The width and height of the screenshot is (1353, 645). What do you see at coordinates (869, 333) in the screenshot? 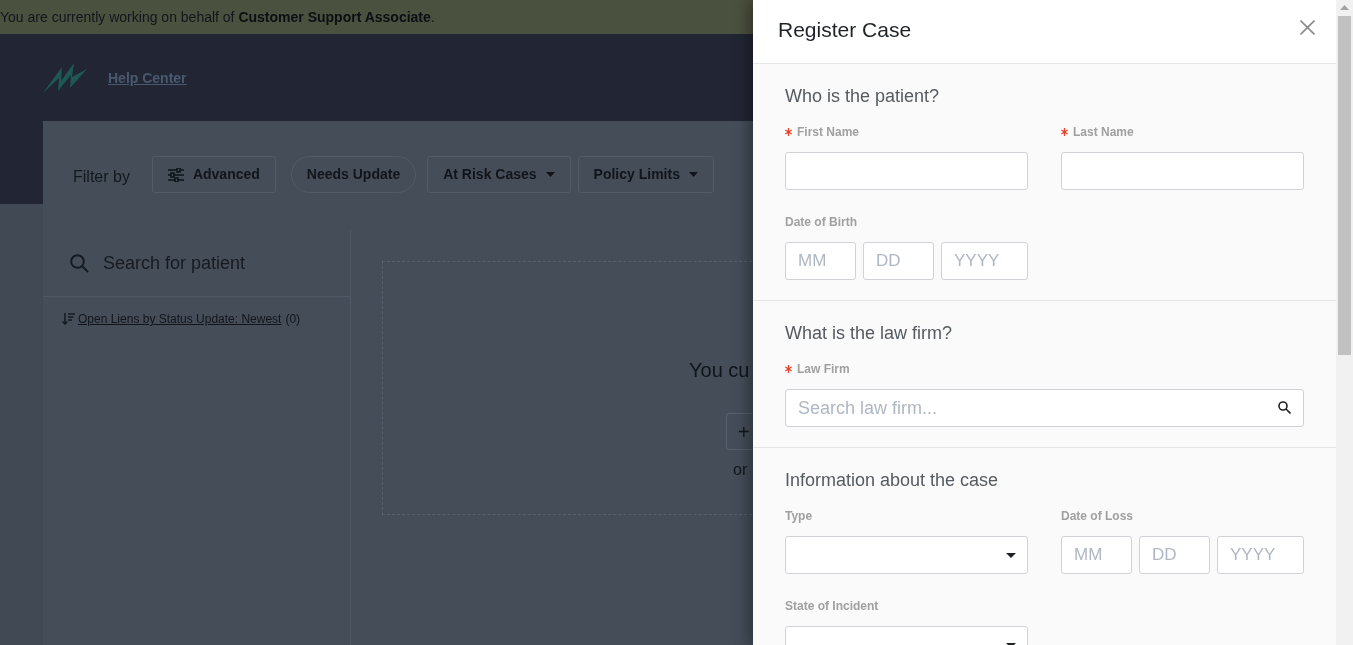
I see `section-heading: What is the law firm?` at bounding box center [869, 333].